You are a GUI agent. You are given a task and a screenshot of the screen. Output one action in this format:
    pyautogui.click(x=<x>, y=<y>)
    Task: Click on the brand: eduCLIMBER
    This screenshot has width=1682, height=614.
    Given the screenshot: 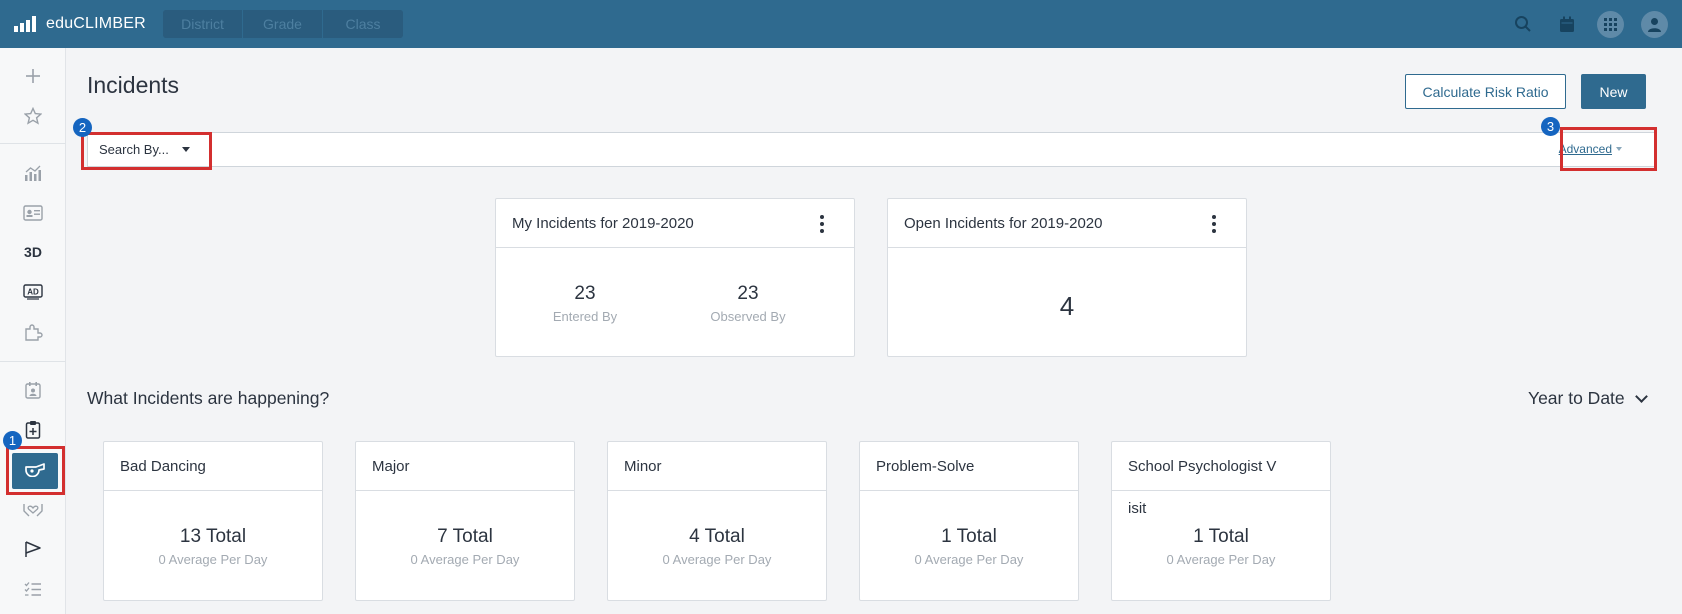 What is the action you would take?
    pyautogui.click(x=88, y=24)
    